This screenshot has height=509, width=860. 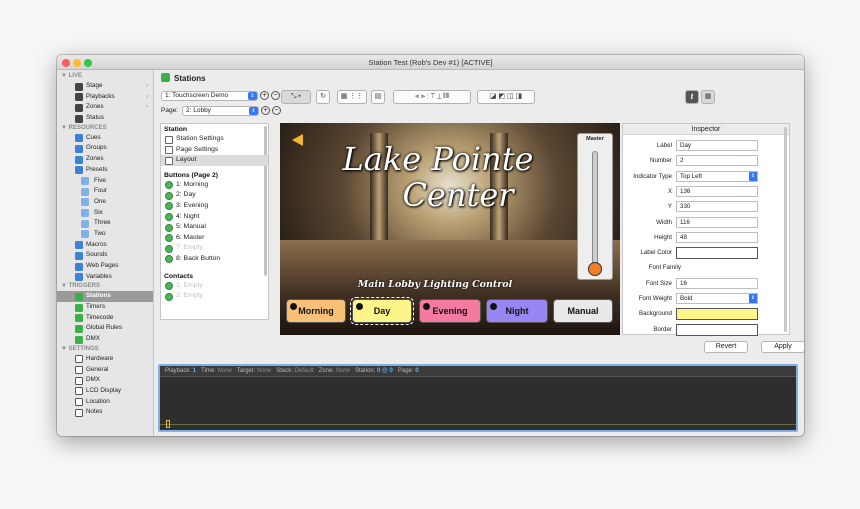 What do you see at coordinates (105, 402) in the screenshot?
I see `sidebar-item-location: Location` at bounding box center [105, 402].